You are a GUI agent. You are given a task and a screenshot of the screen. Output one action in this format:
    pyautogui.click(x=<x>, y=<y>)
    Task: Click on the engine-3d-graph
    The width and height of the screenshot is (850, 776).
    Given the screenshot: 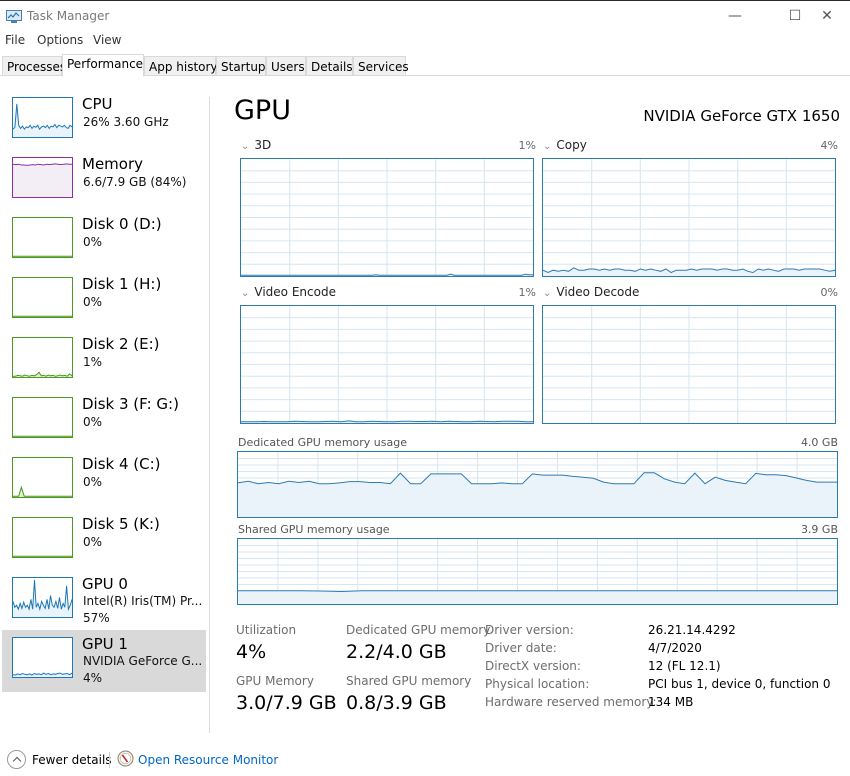 What is the action you would take?
    pyautogui.click(x=387, y=217)
    